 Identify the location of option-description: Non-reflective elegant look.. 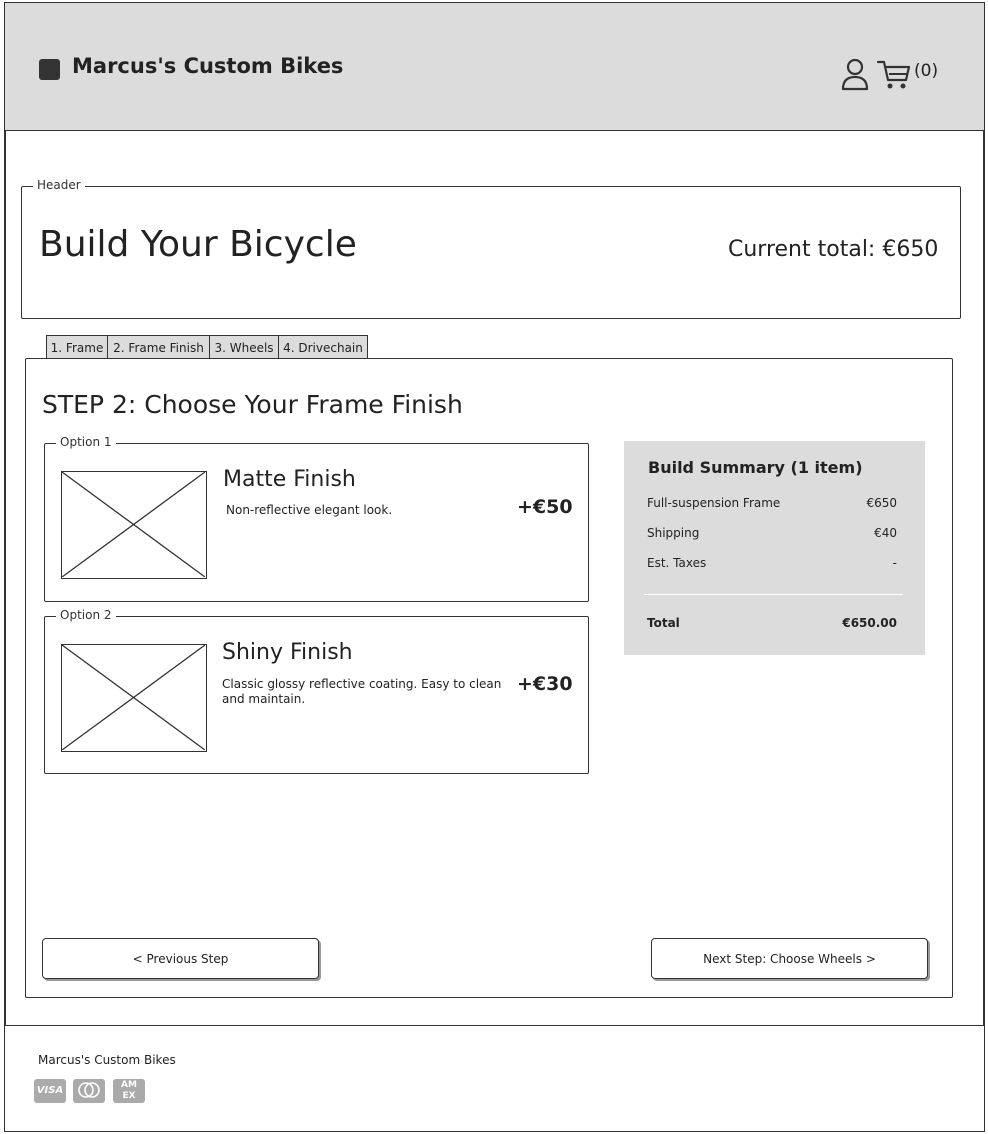
(309, 510).